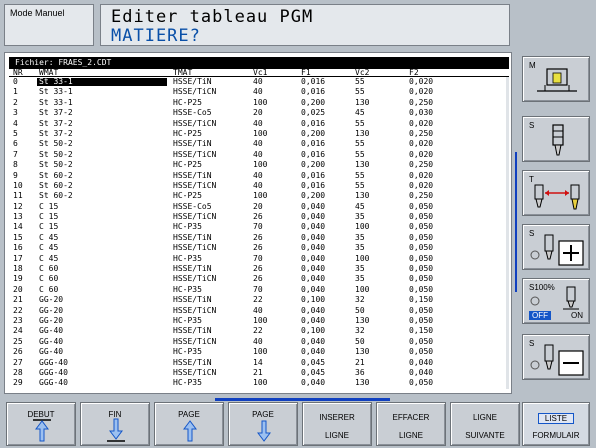  I want to click on cell-nr: 26, so click(18, 352).